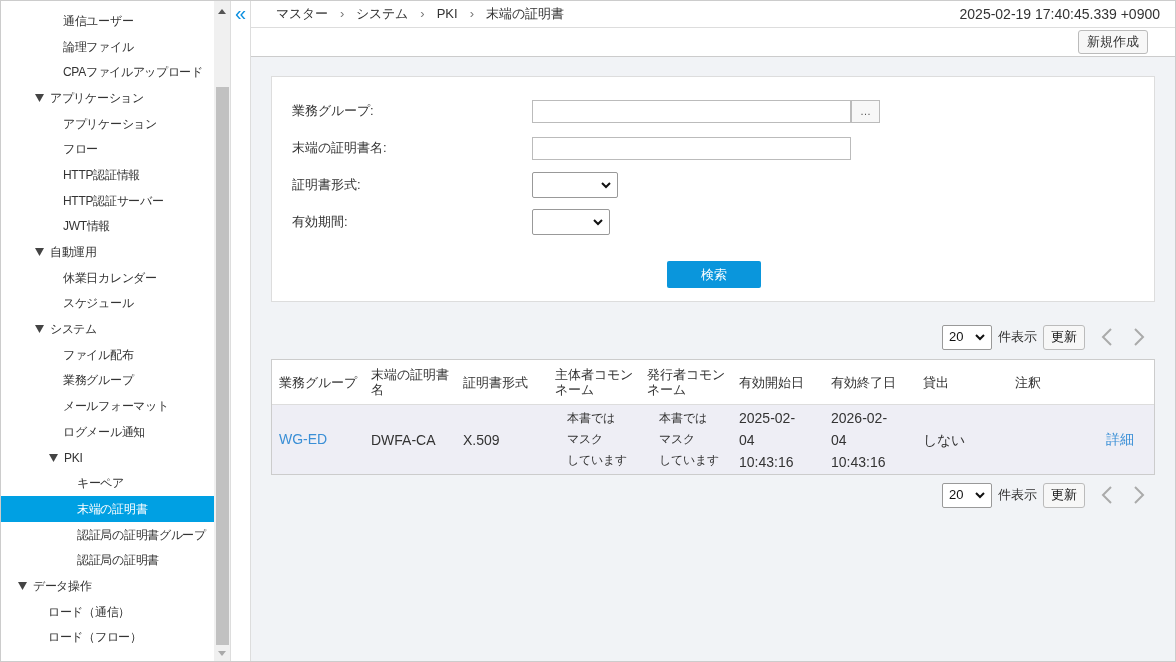 Image resolution: width=1176 pixels, height=662 pixels. What do you see at coordinates (327, 185) in the screenshot?
I see `field-label: 証明書形式:` at bounding box center [327, 185].